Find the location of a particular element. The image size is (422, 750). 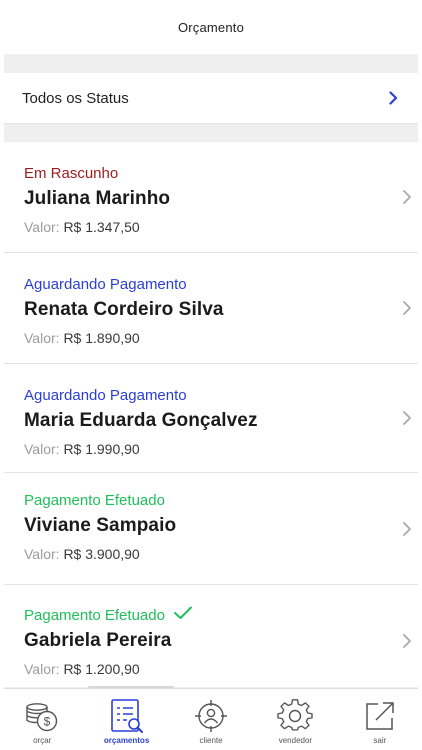

tab-label: orçamentos is located at coordinates (126, 740).